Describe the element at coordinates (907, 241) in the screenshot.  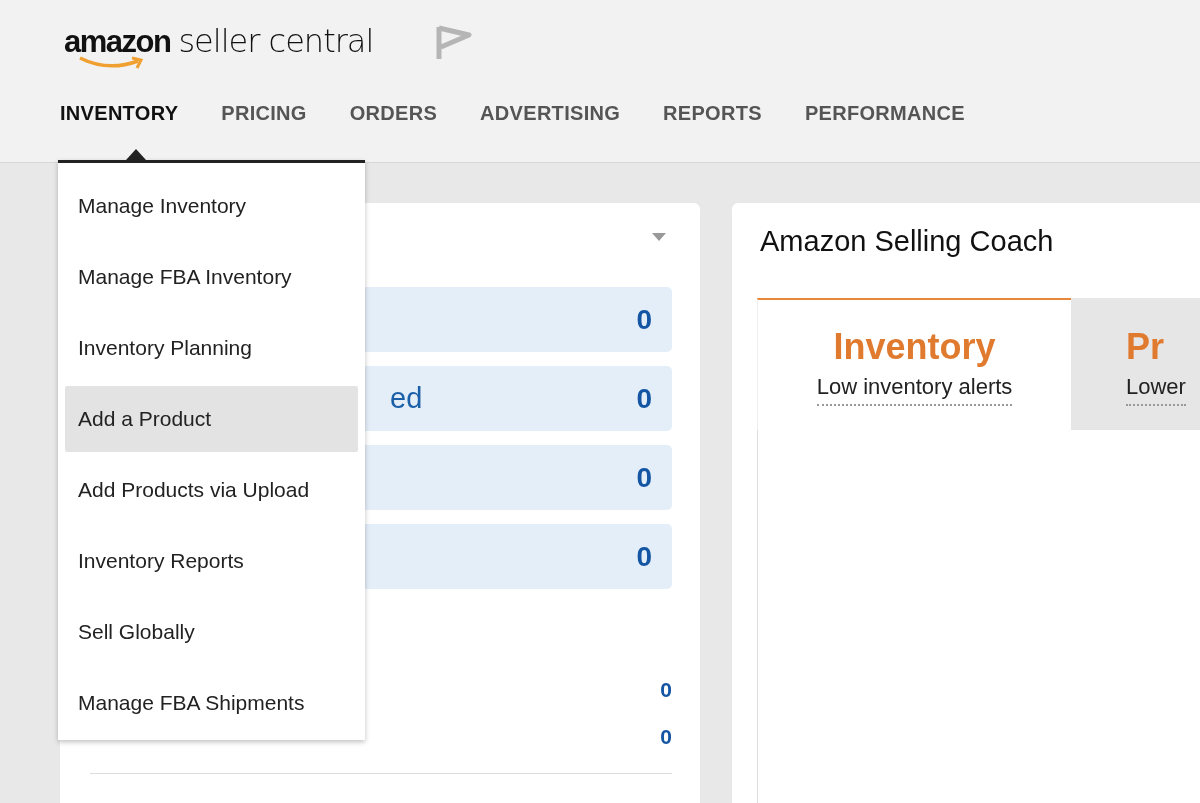
I see `card-title: Amazon Selling Coach` at that location.